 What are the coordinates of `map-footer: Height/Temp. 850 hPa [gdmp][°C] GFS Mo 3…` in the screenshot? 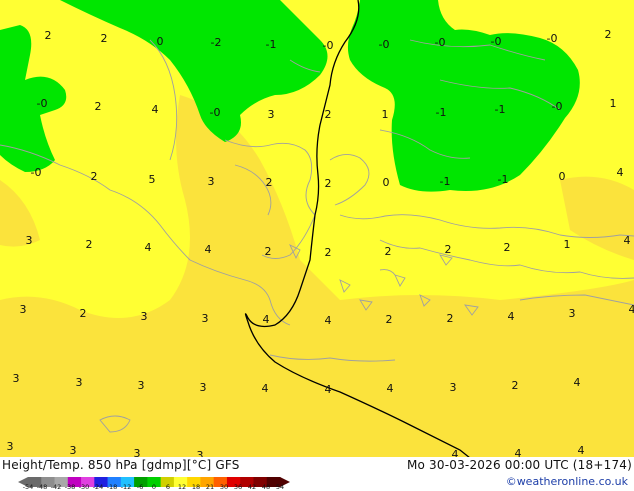 It's located at (317, 473).